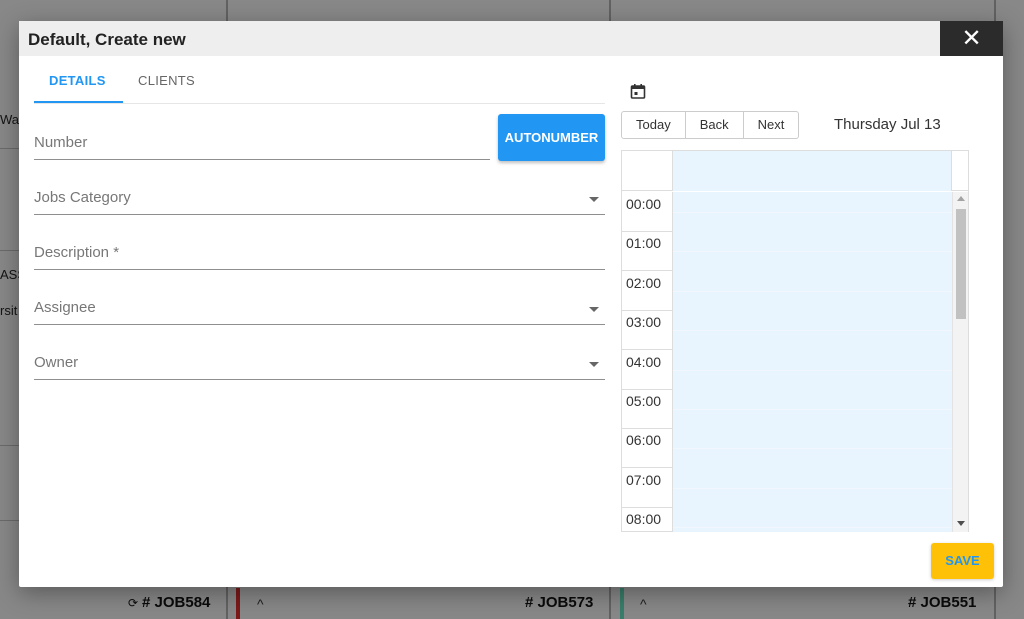 The height and width of the screenshot is (619, 1024). What do you see at coordinates (961, 198) in the screenshot?
I see `scroll-up-icon` at bounding box center [961, 198].